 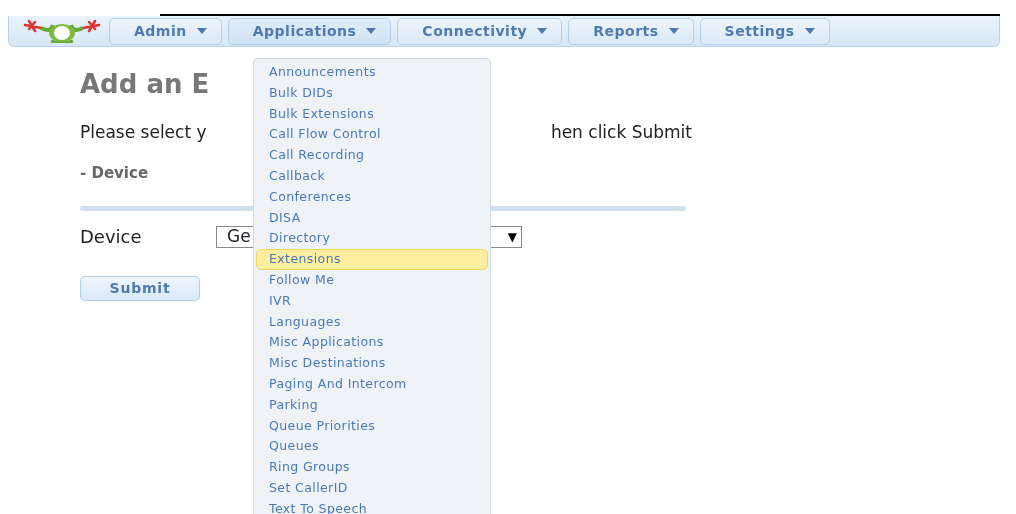 What do you see at coordinates (372, 343) in the screenshot?
I see `menu-item: Misc Applications` at bounding box center [372, 343].